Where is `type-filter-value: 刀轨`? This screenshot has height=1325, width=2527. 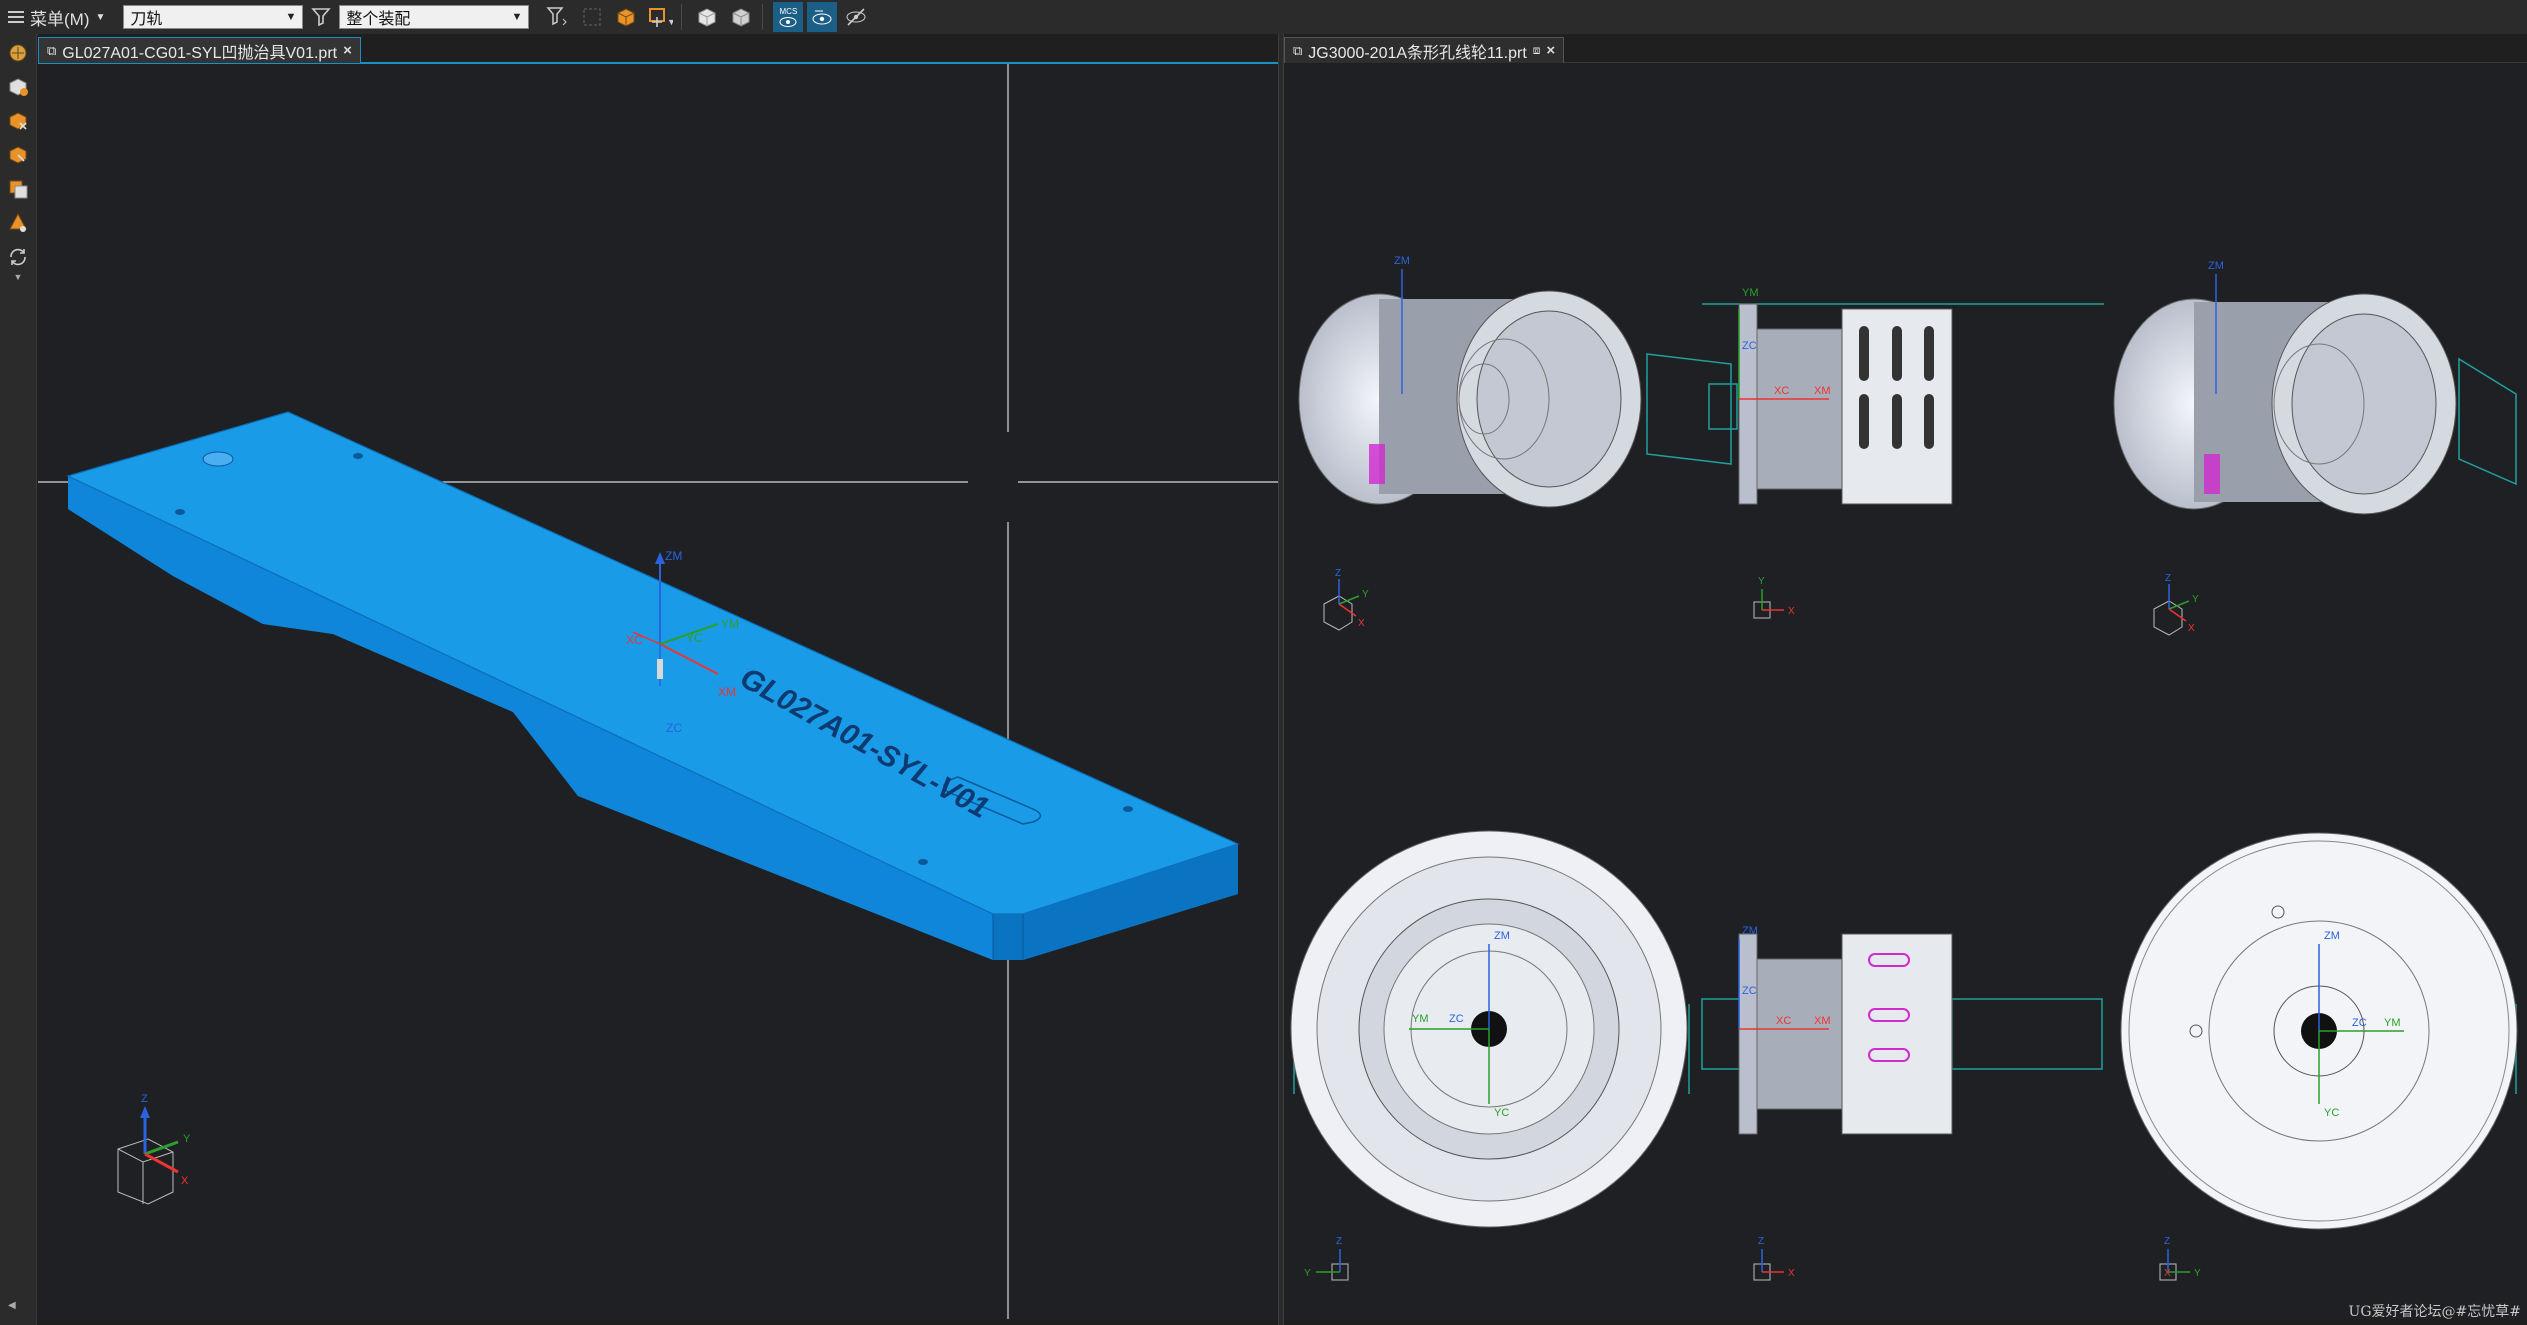
type-filter-value: 刀轨 is located at coordinates (146, 19).